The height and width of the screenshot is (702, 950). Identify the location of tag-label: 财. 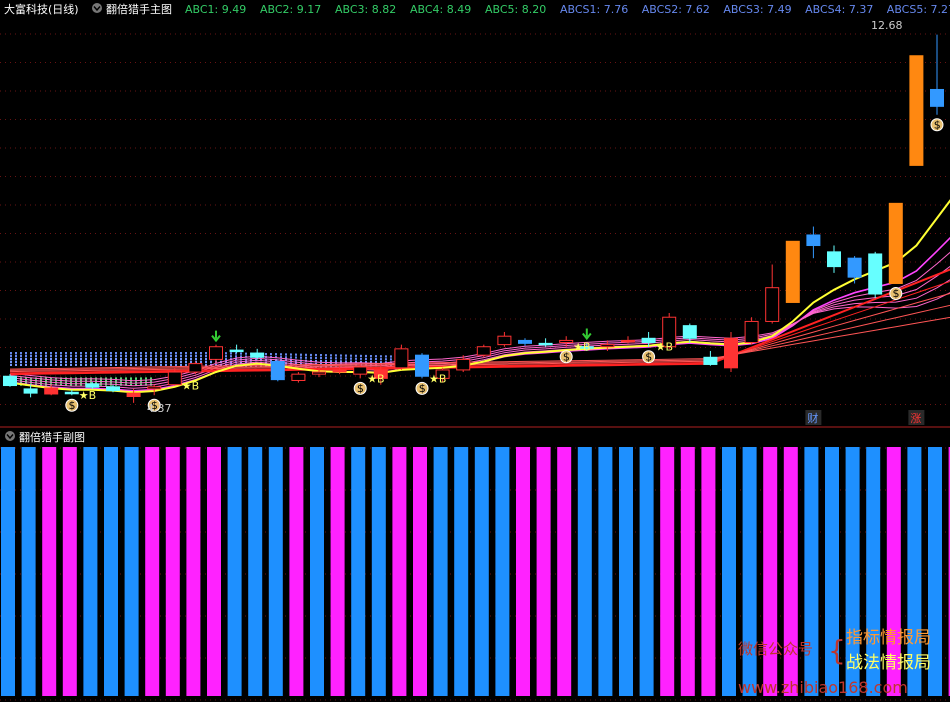
(812, 418).